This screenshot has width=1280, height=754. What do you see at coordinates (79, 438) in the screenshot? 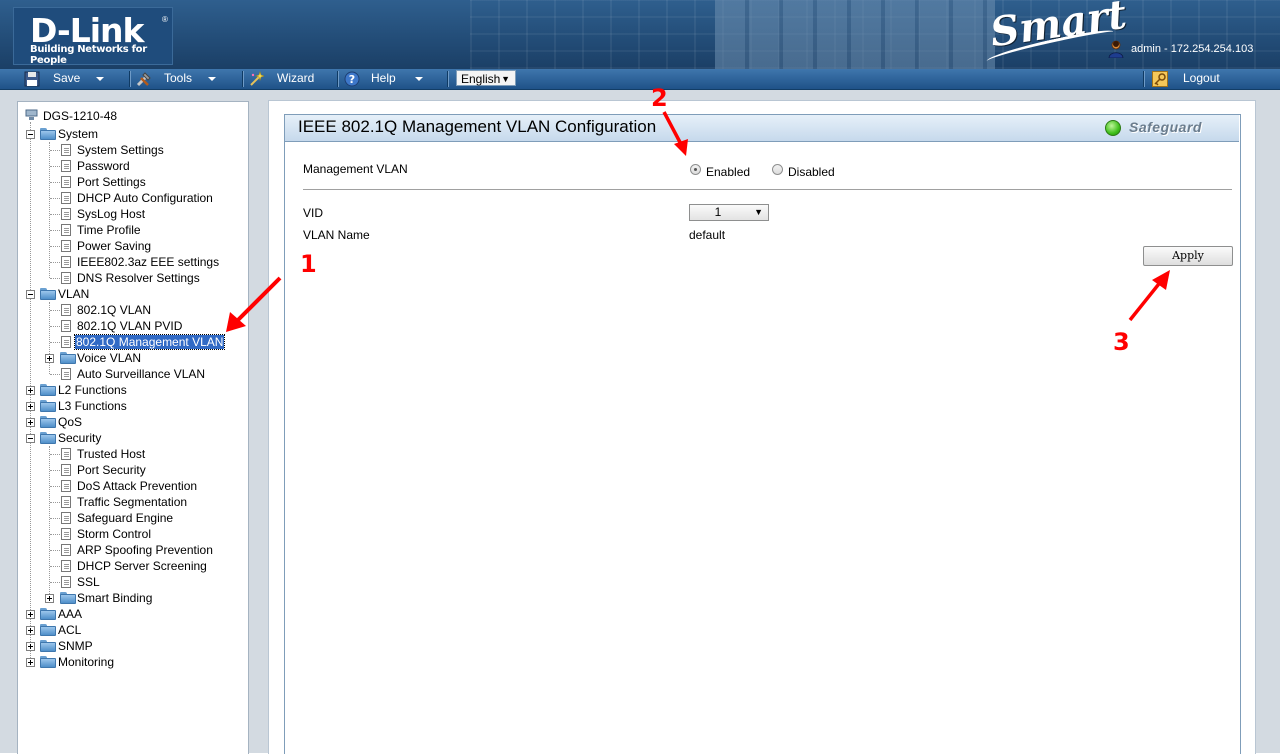
I see `tree-item-security: Security` at bounding box center [79, 438].